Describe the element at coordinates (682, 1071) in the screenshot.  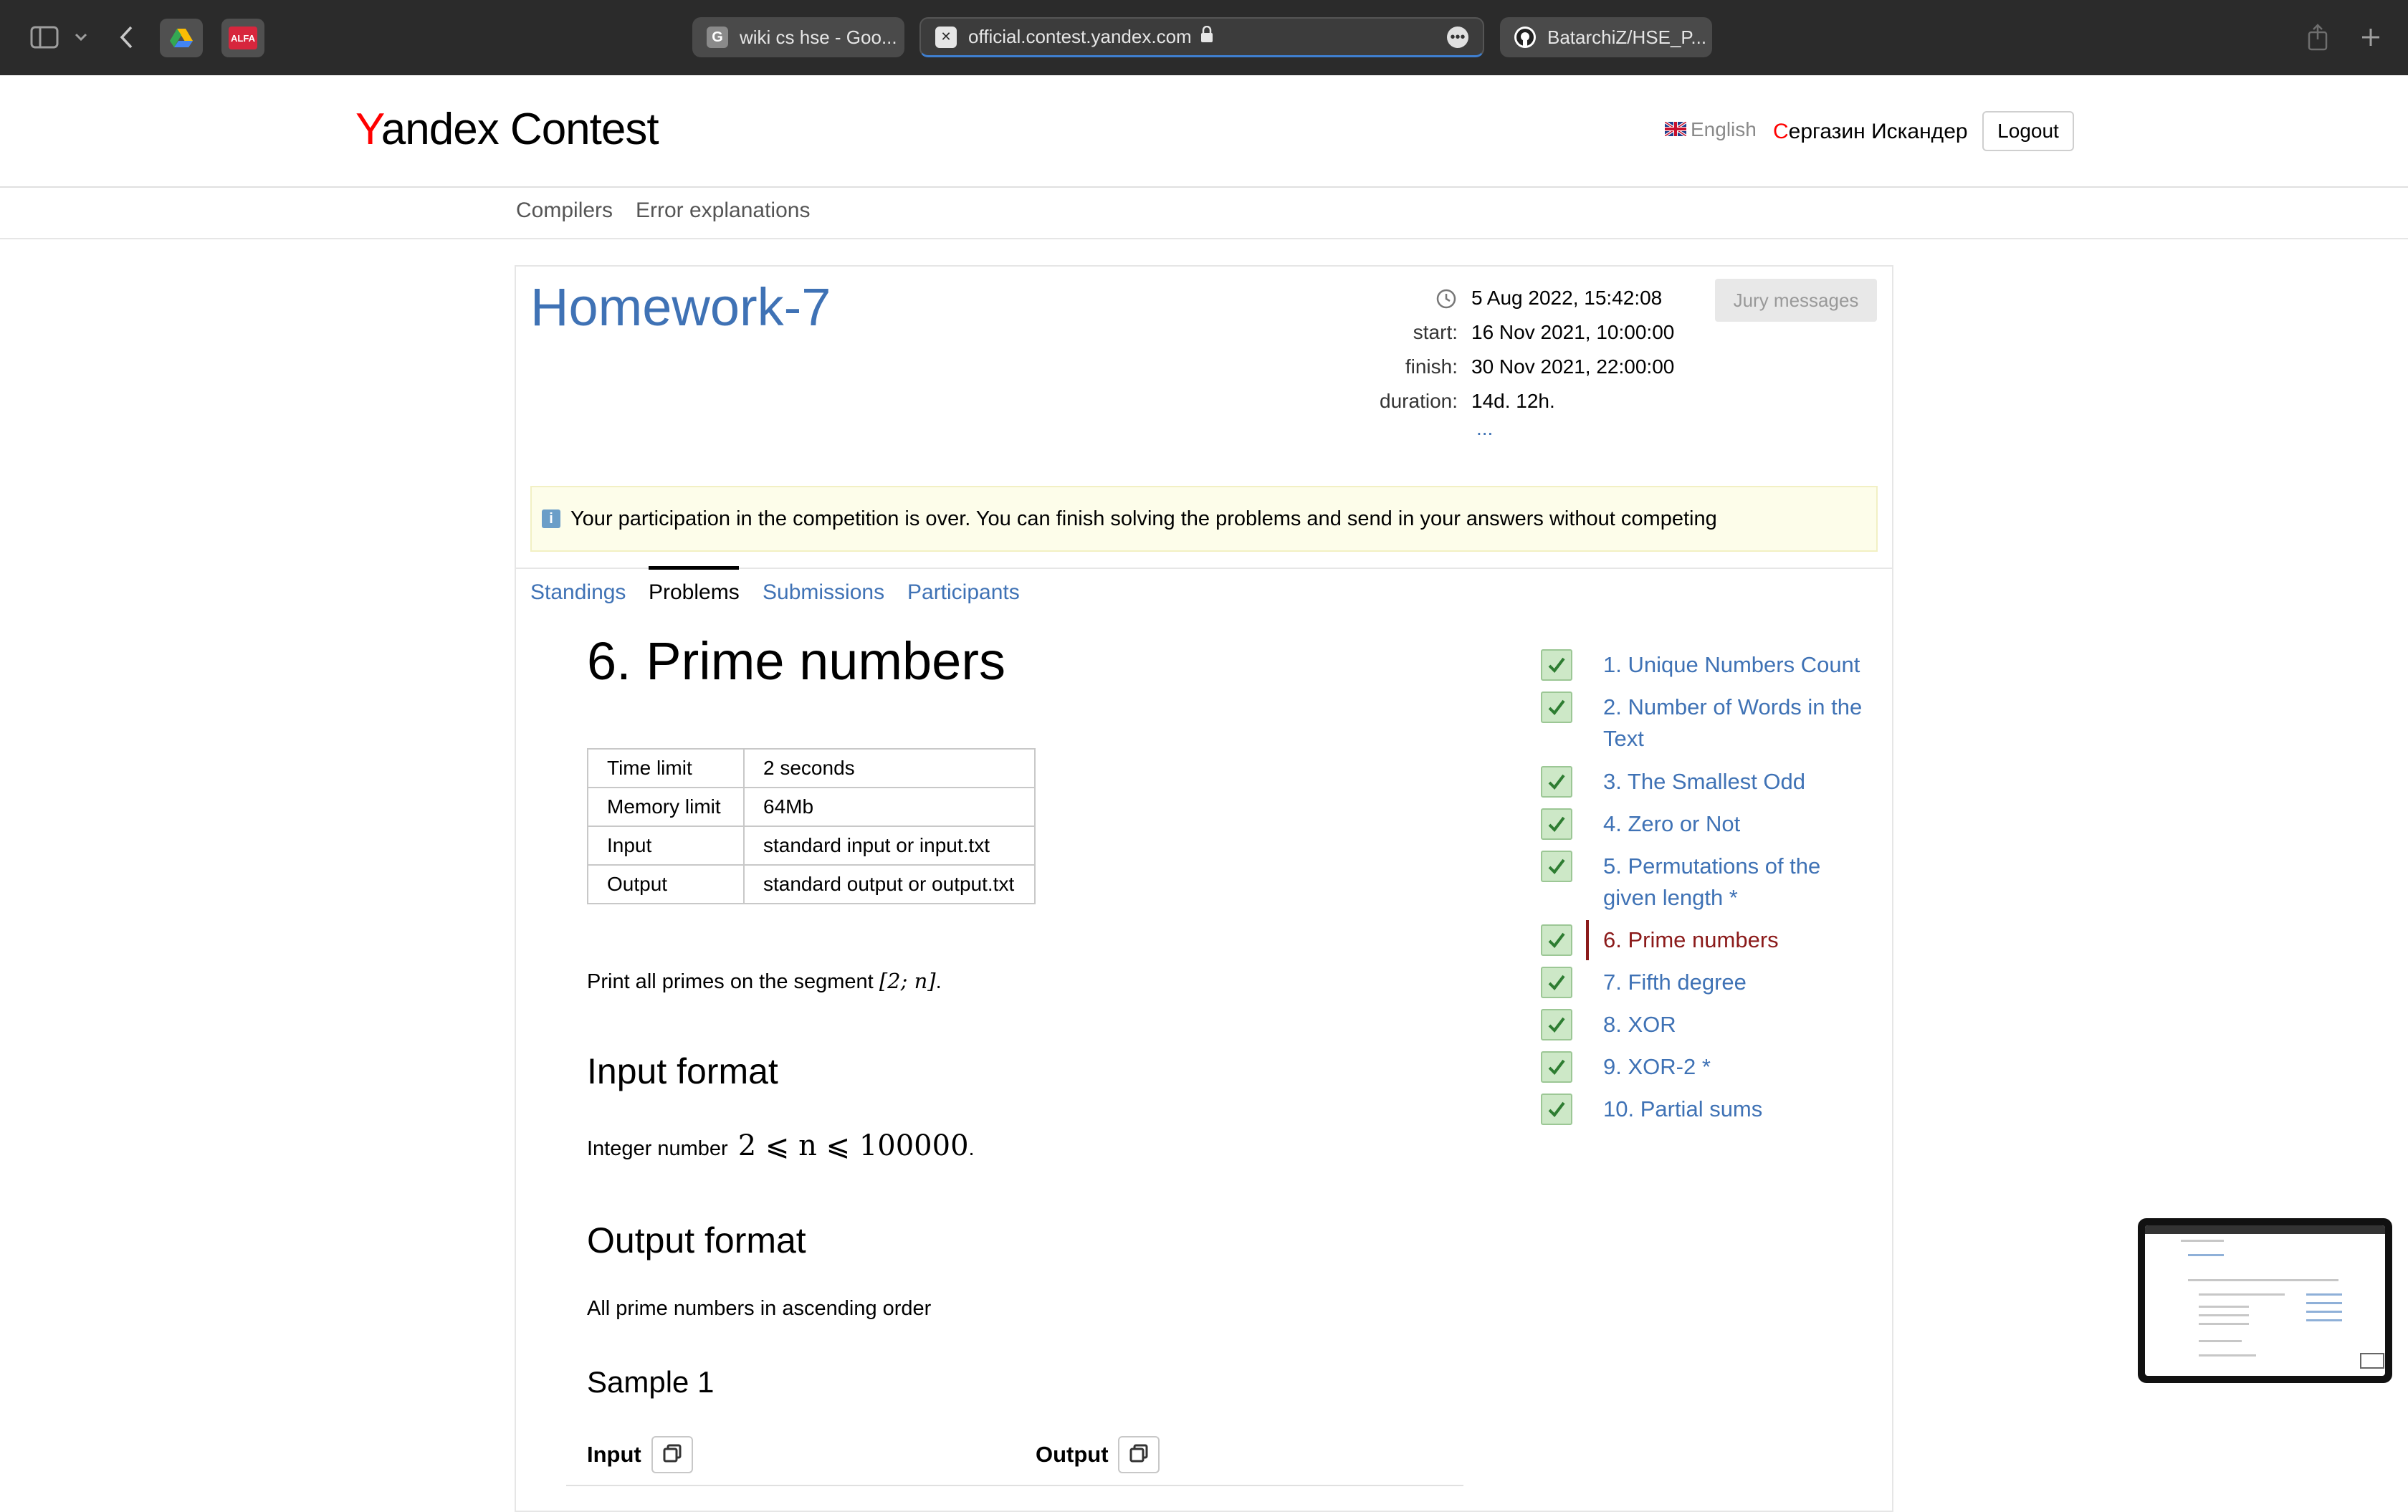
I see `input-format-heading: Input format` at that location.